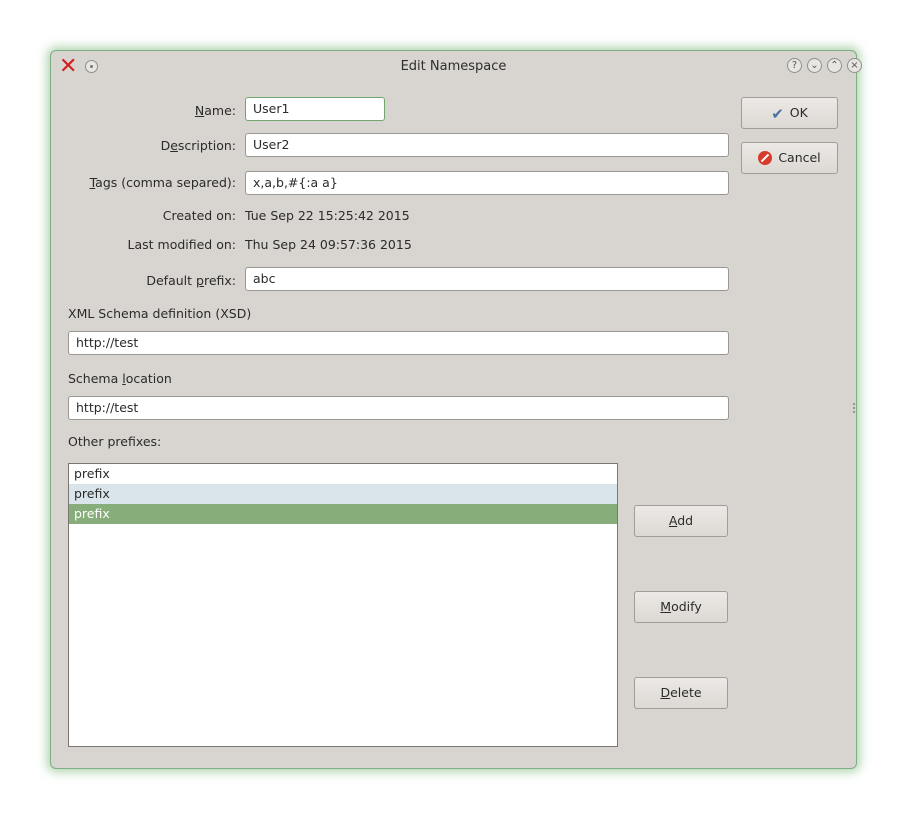 Image resolution: width=907 pixels, height=818 pixels. Describe the element at coordinates (854, 408) in the screenshot. I see `resize-grip` at that location.